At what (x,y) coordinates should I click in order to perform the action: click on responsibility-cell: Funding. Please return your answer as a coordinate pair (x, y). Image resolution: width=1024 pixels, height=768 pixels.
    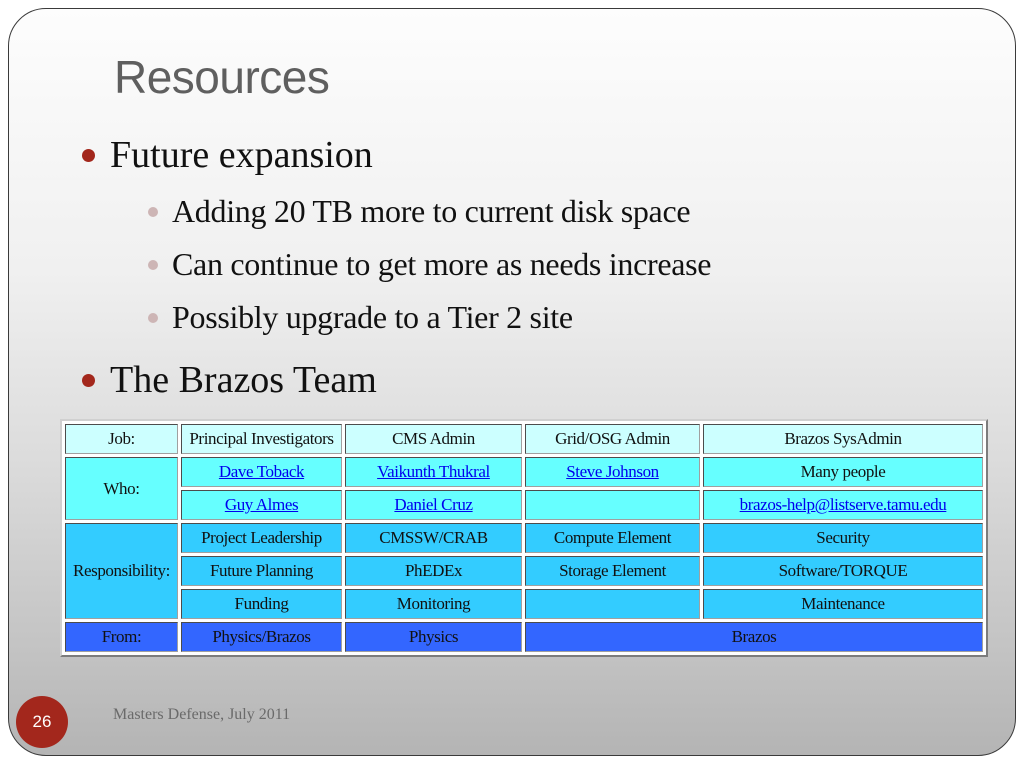
    Looking at the image, I should click on (261, 604).